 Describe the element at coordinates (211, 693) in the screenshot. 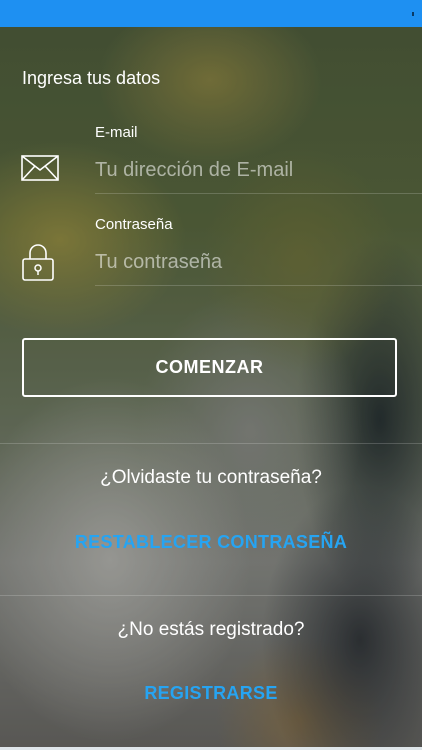

I see `register-link: REGISTRARSE` at that location.